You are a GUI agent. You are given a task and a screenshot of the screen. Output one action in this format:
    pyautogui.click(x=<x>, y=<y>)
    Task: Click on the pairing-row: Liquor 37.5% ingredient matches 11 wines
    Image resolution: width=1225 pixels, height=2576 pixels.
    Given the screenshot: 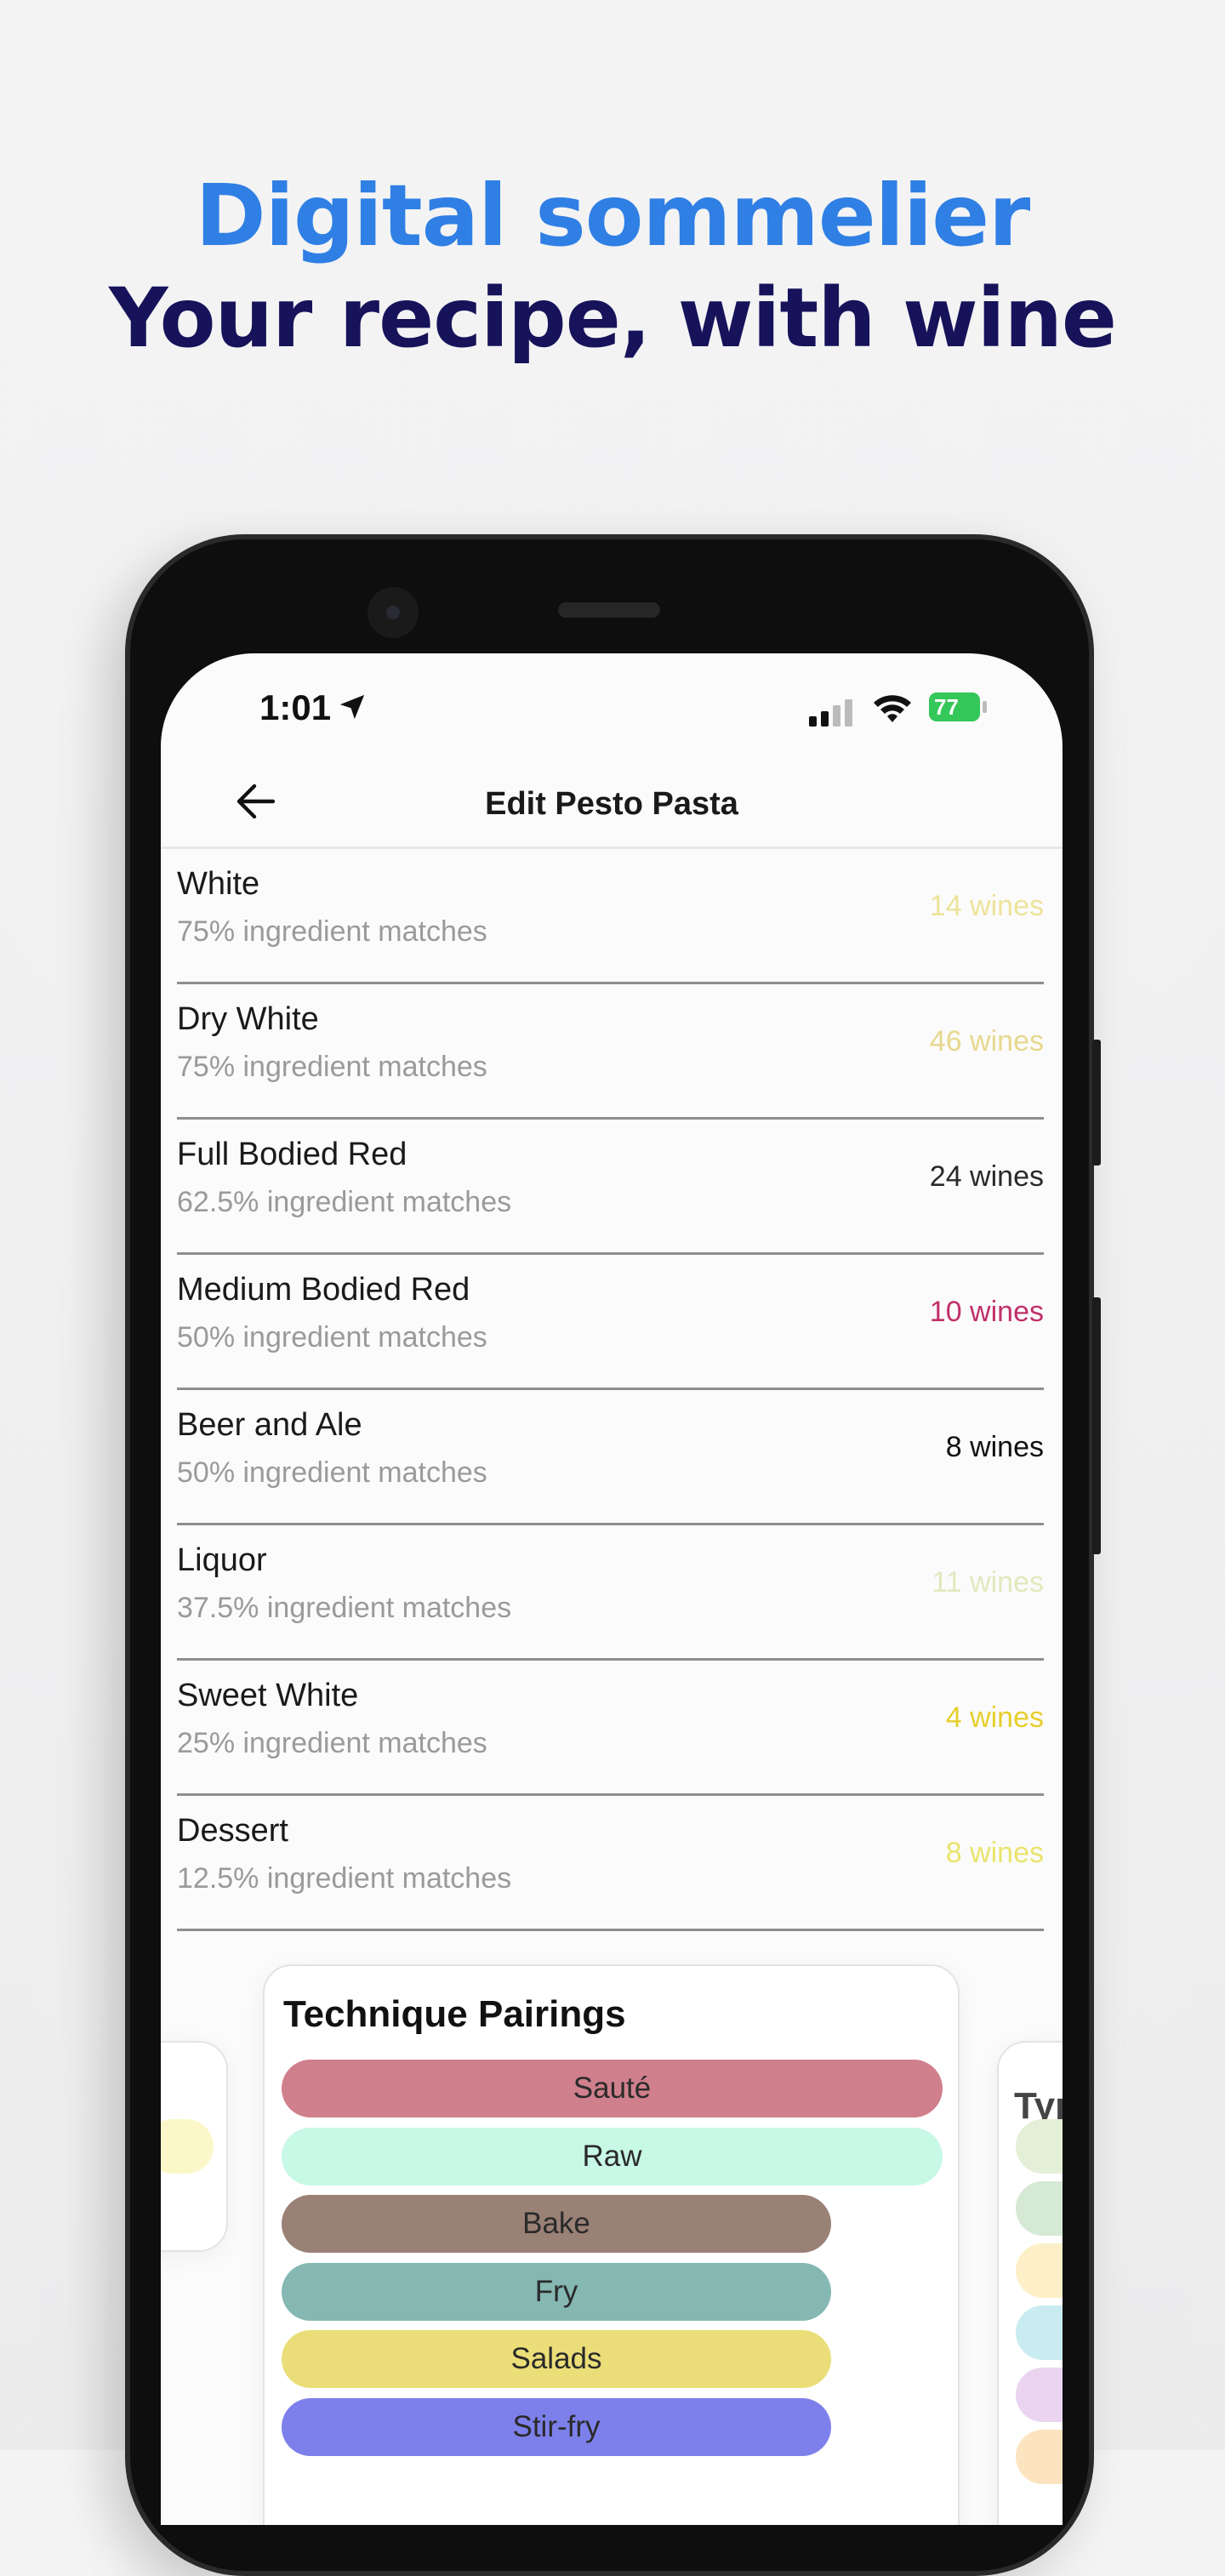 What is the action you would take?
    pyautogui.click(x=610, y=1593)
    